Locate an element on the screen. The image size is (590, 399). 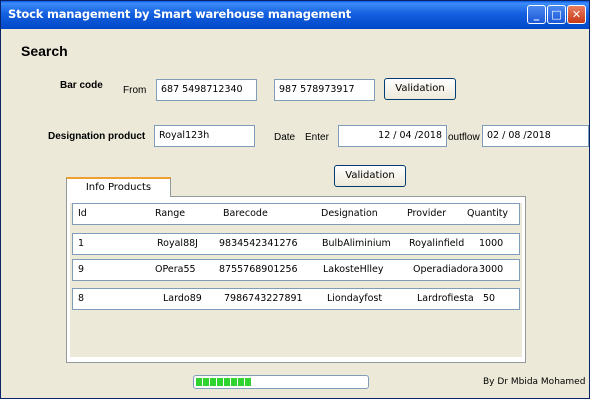
progress-fill is located at coordinates (223, 382).